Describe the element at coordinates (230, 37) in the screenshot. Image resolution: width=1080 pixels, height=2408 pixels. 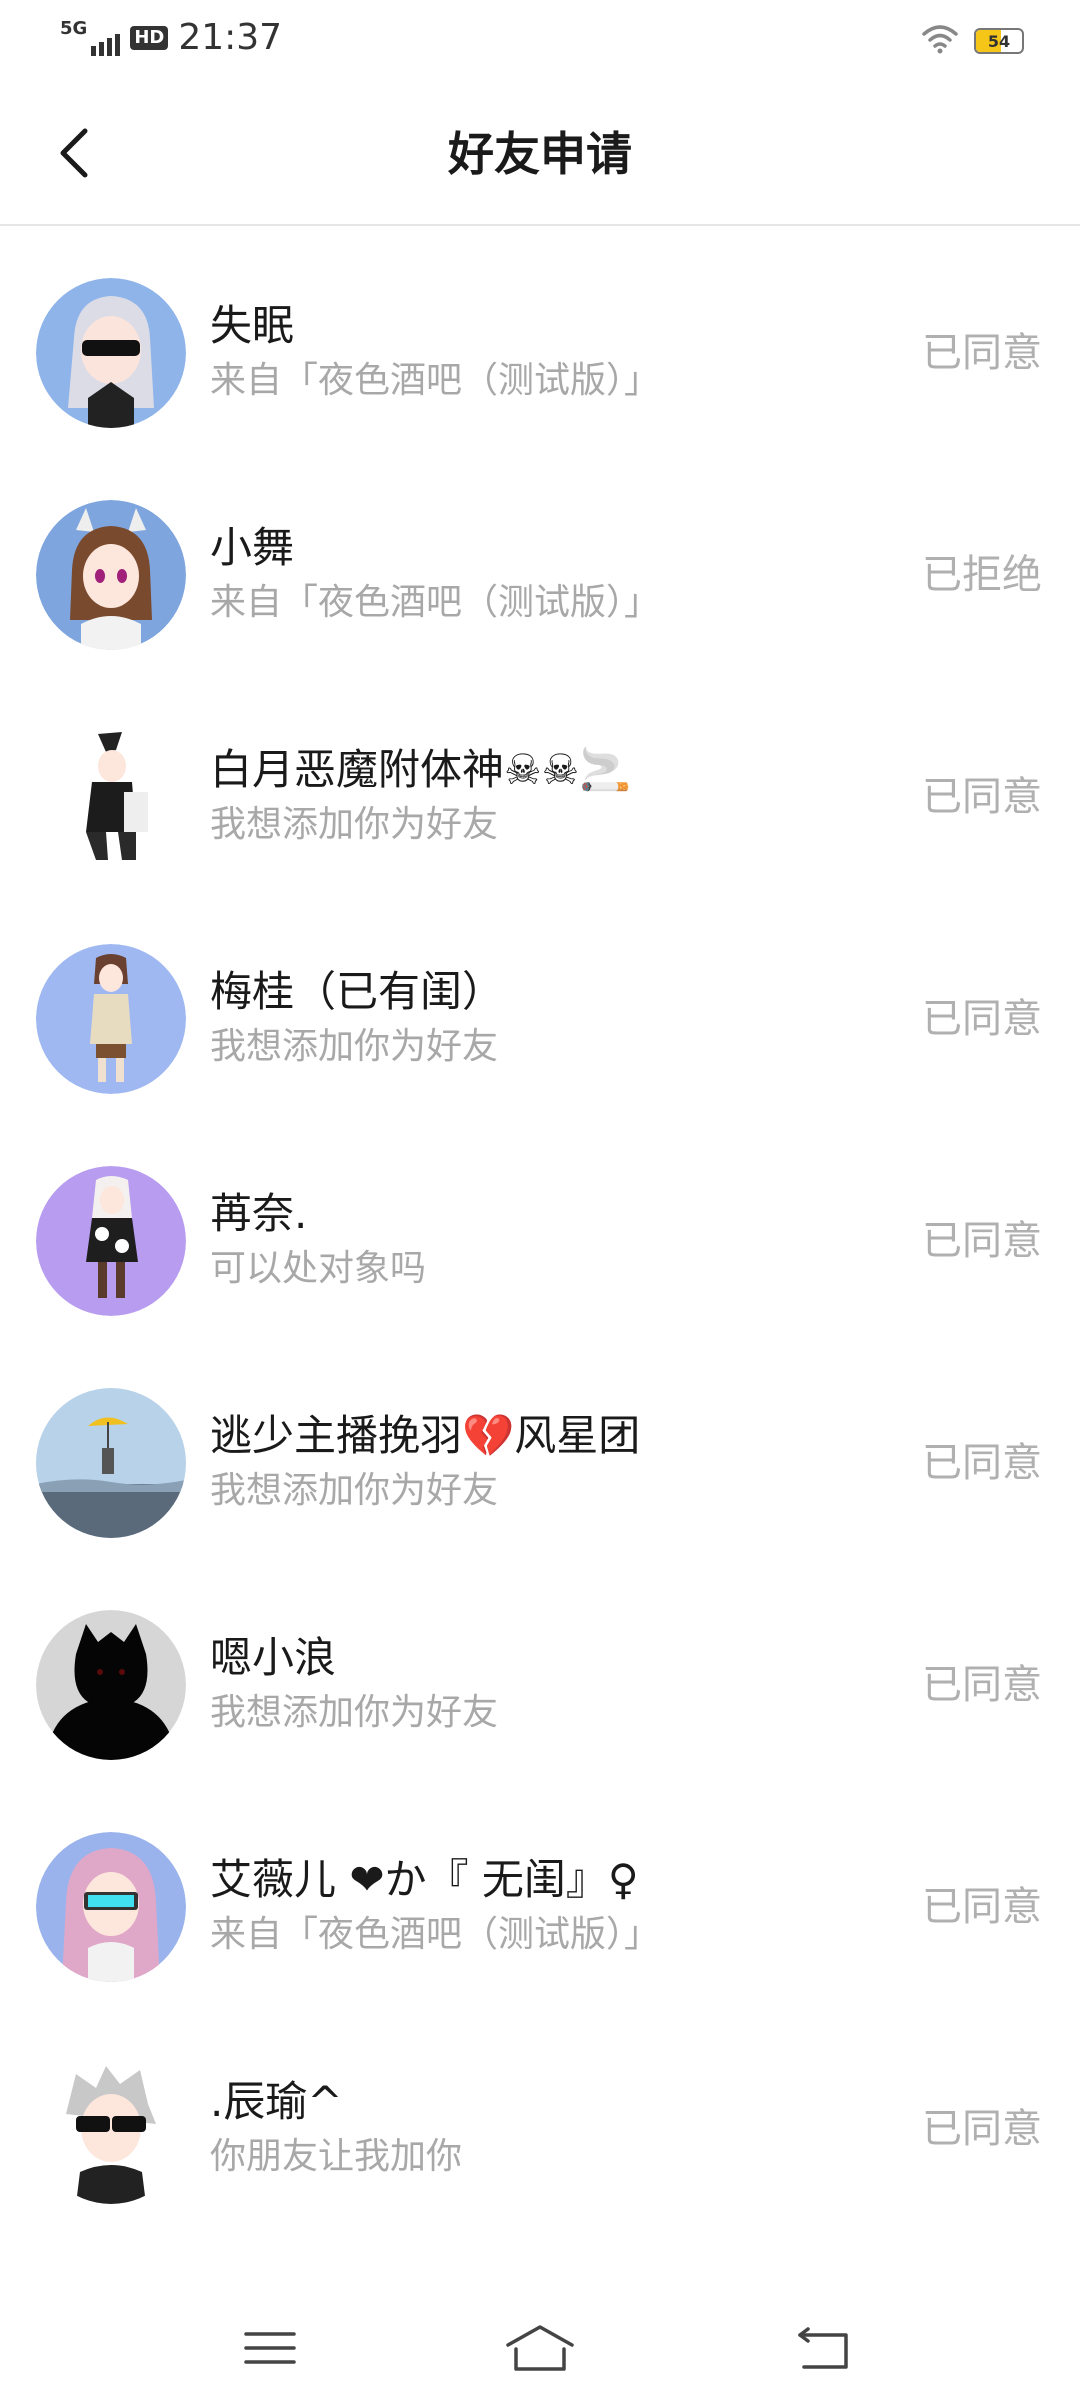
I see `status-time: 21:37` at that location.